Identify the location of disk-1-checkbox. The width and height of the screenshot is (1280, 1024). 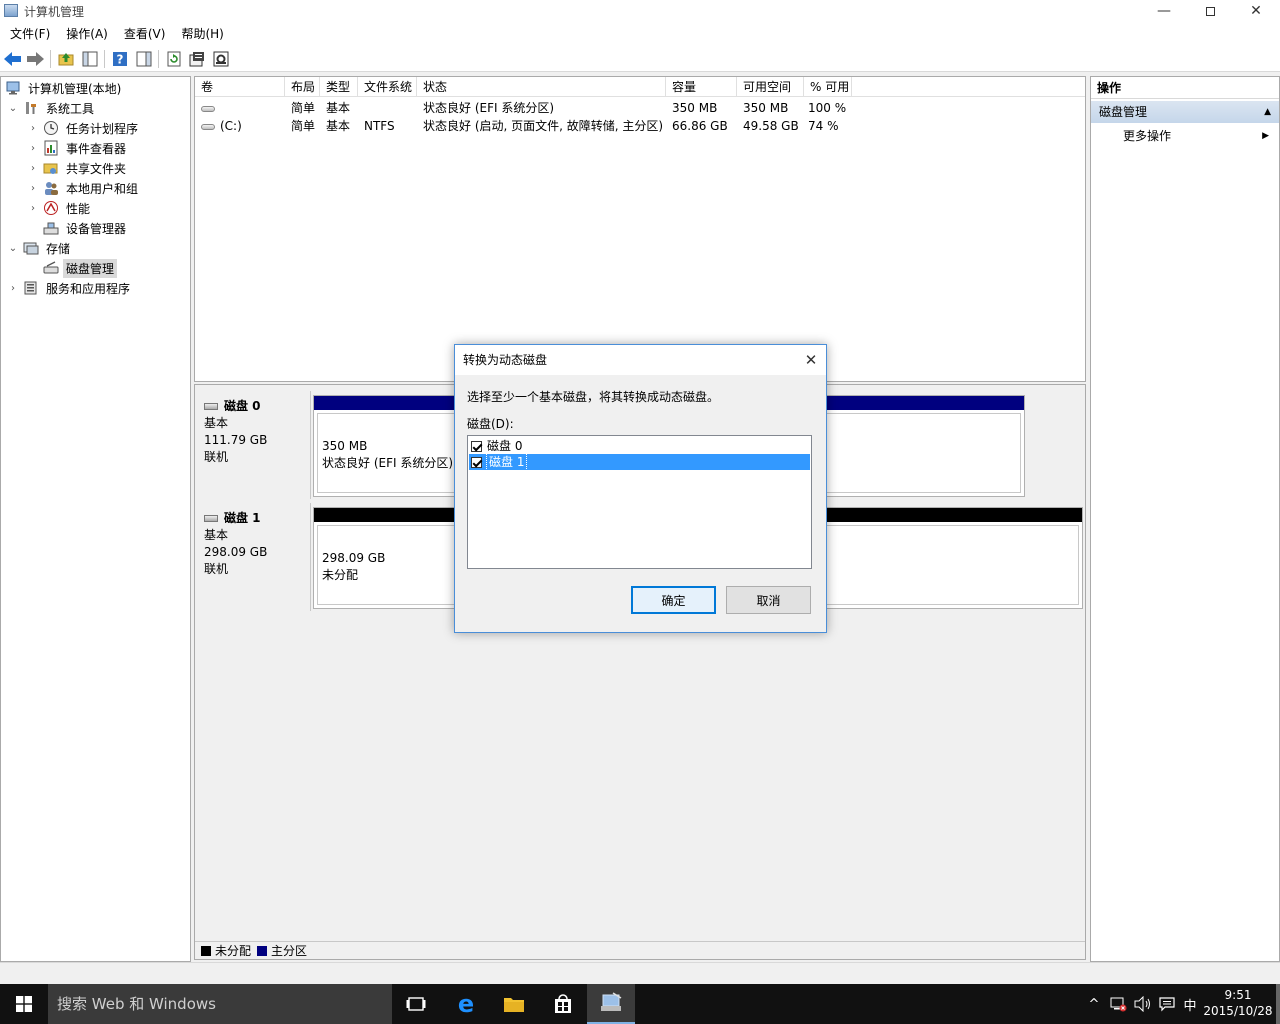
(476, 462).